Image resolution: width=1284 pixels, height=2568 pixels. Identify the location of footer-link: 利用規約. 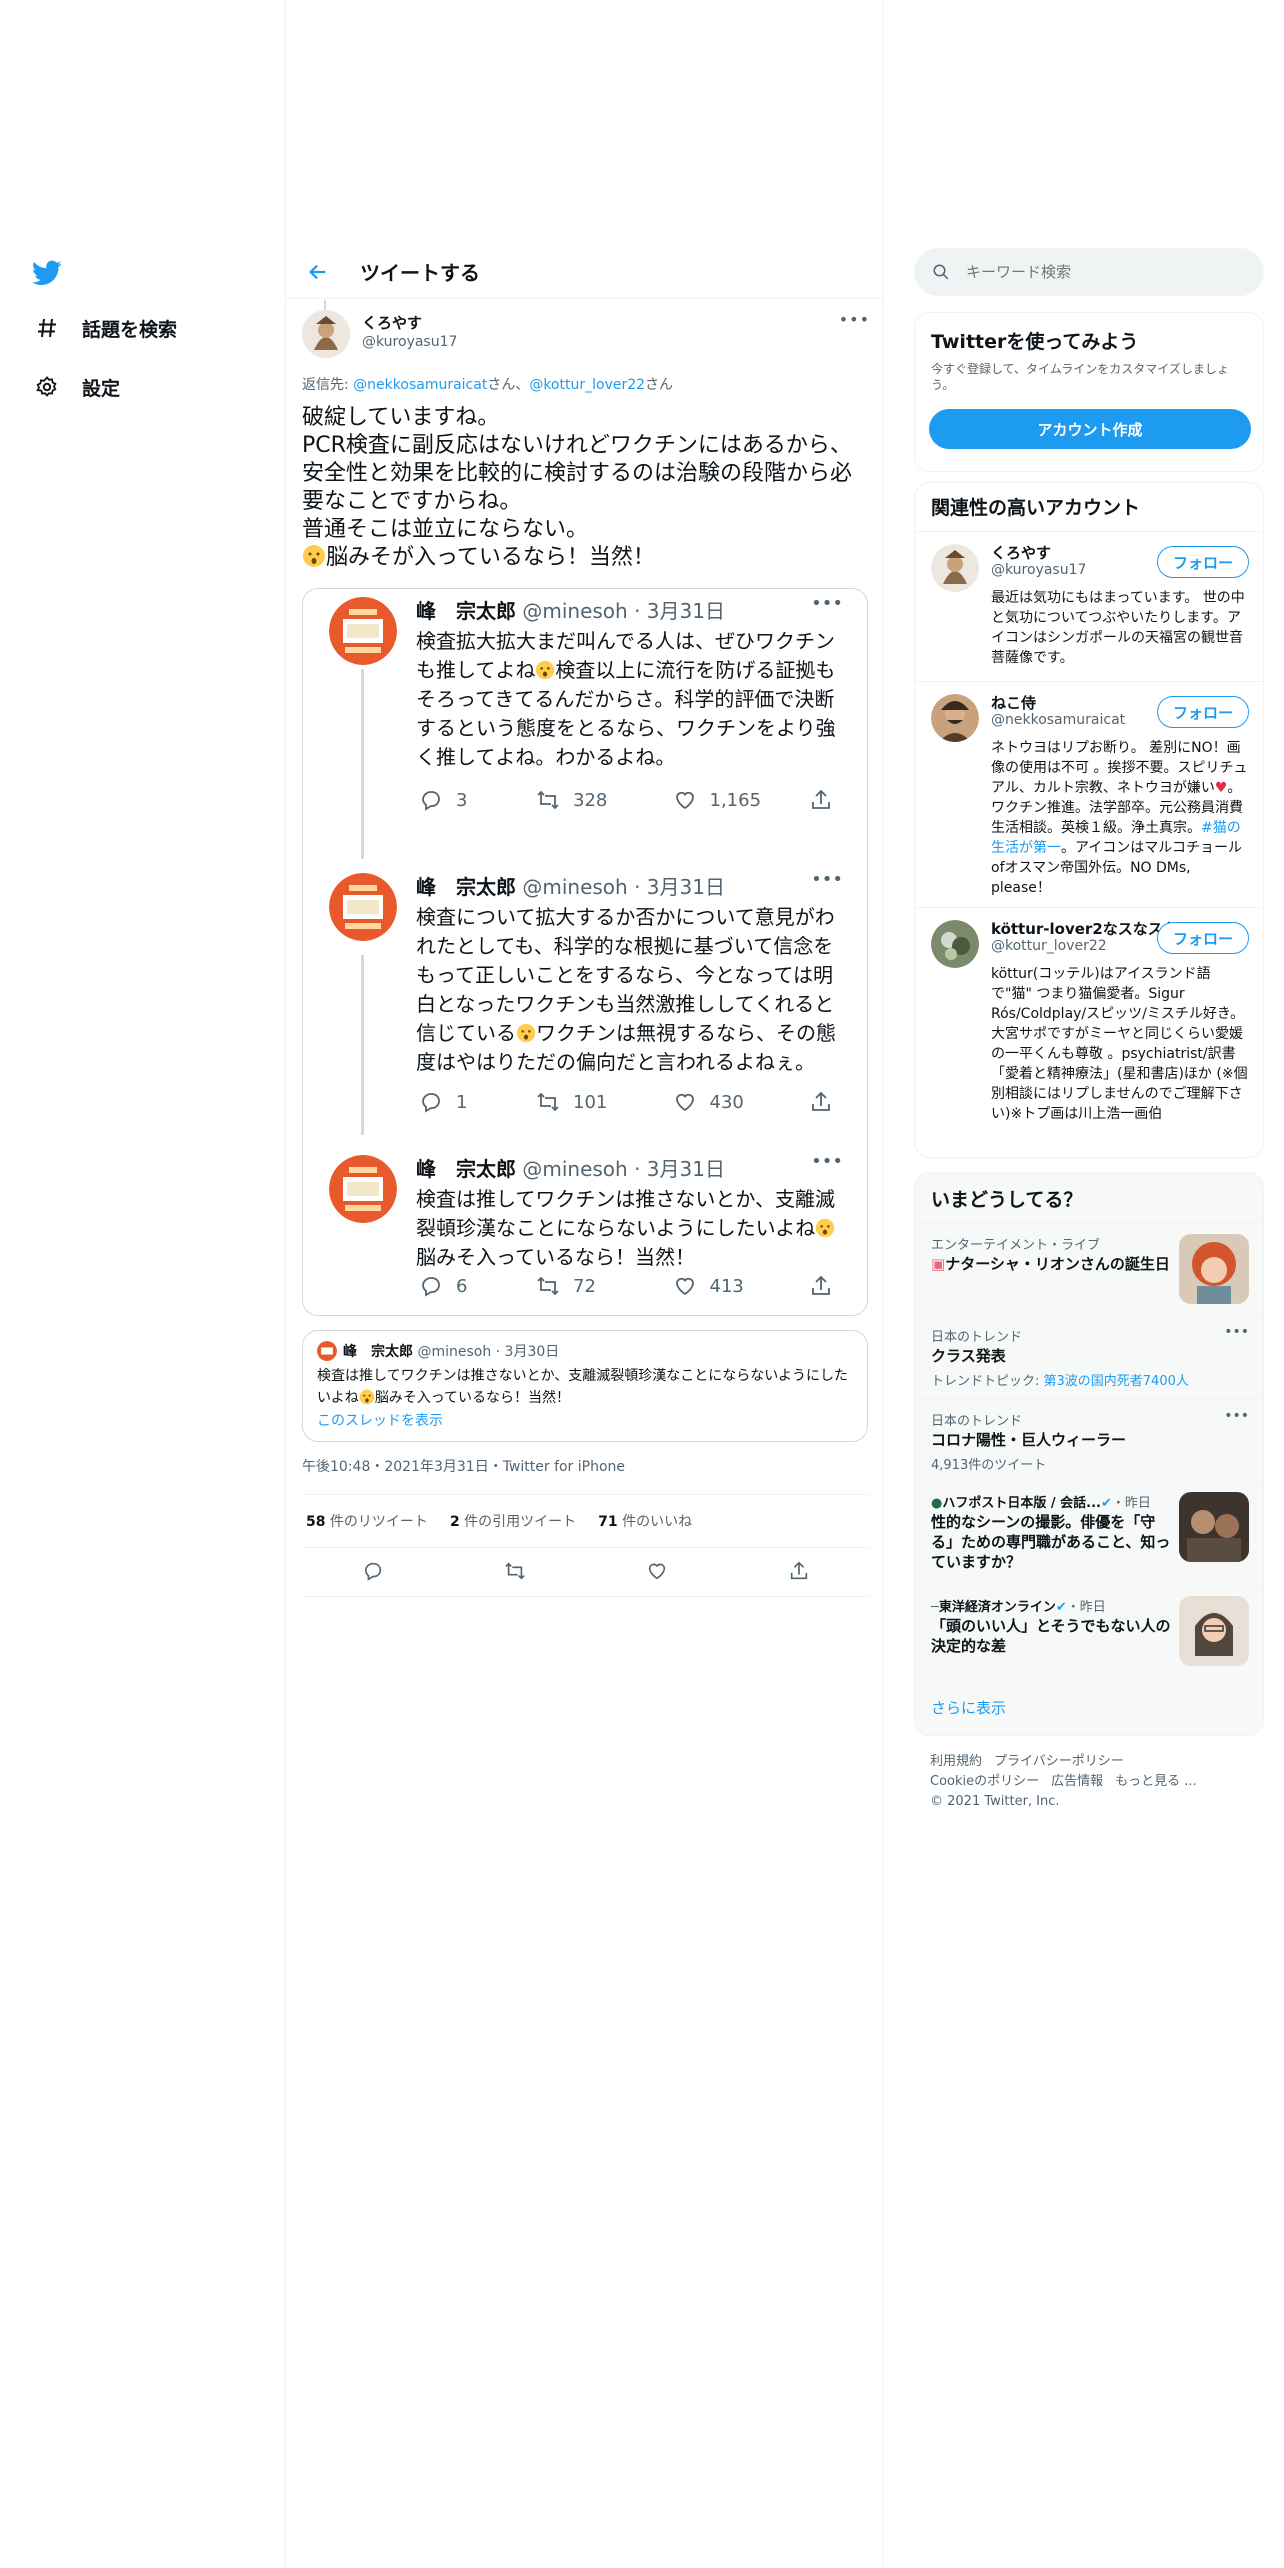
(956, 1761).